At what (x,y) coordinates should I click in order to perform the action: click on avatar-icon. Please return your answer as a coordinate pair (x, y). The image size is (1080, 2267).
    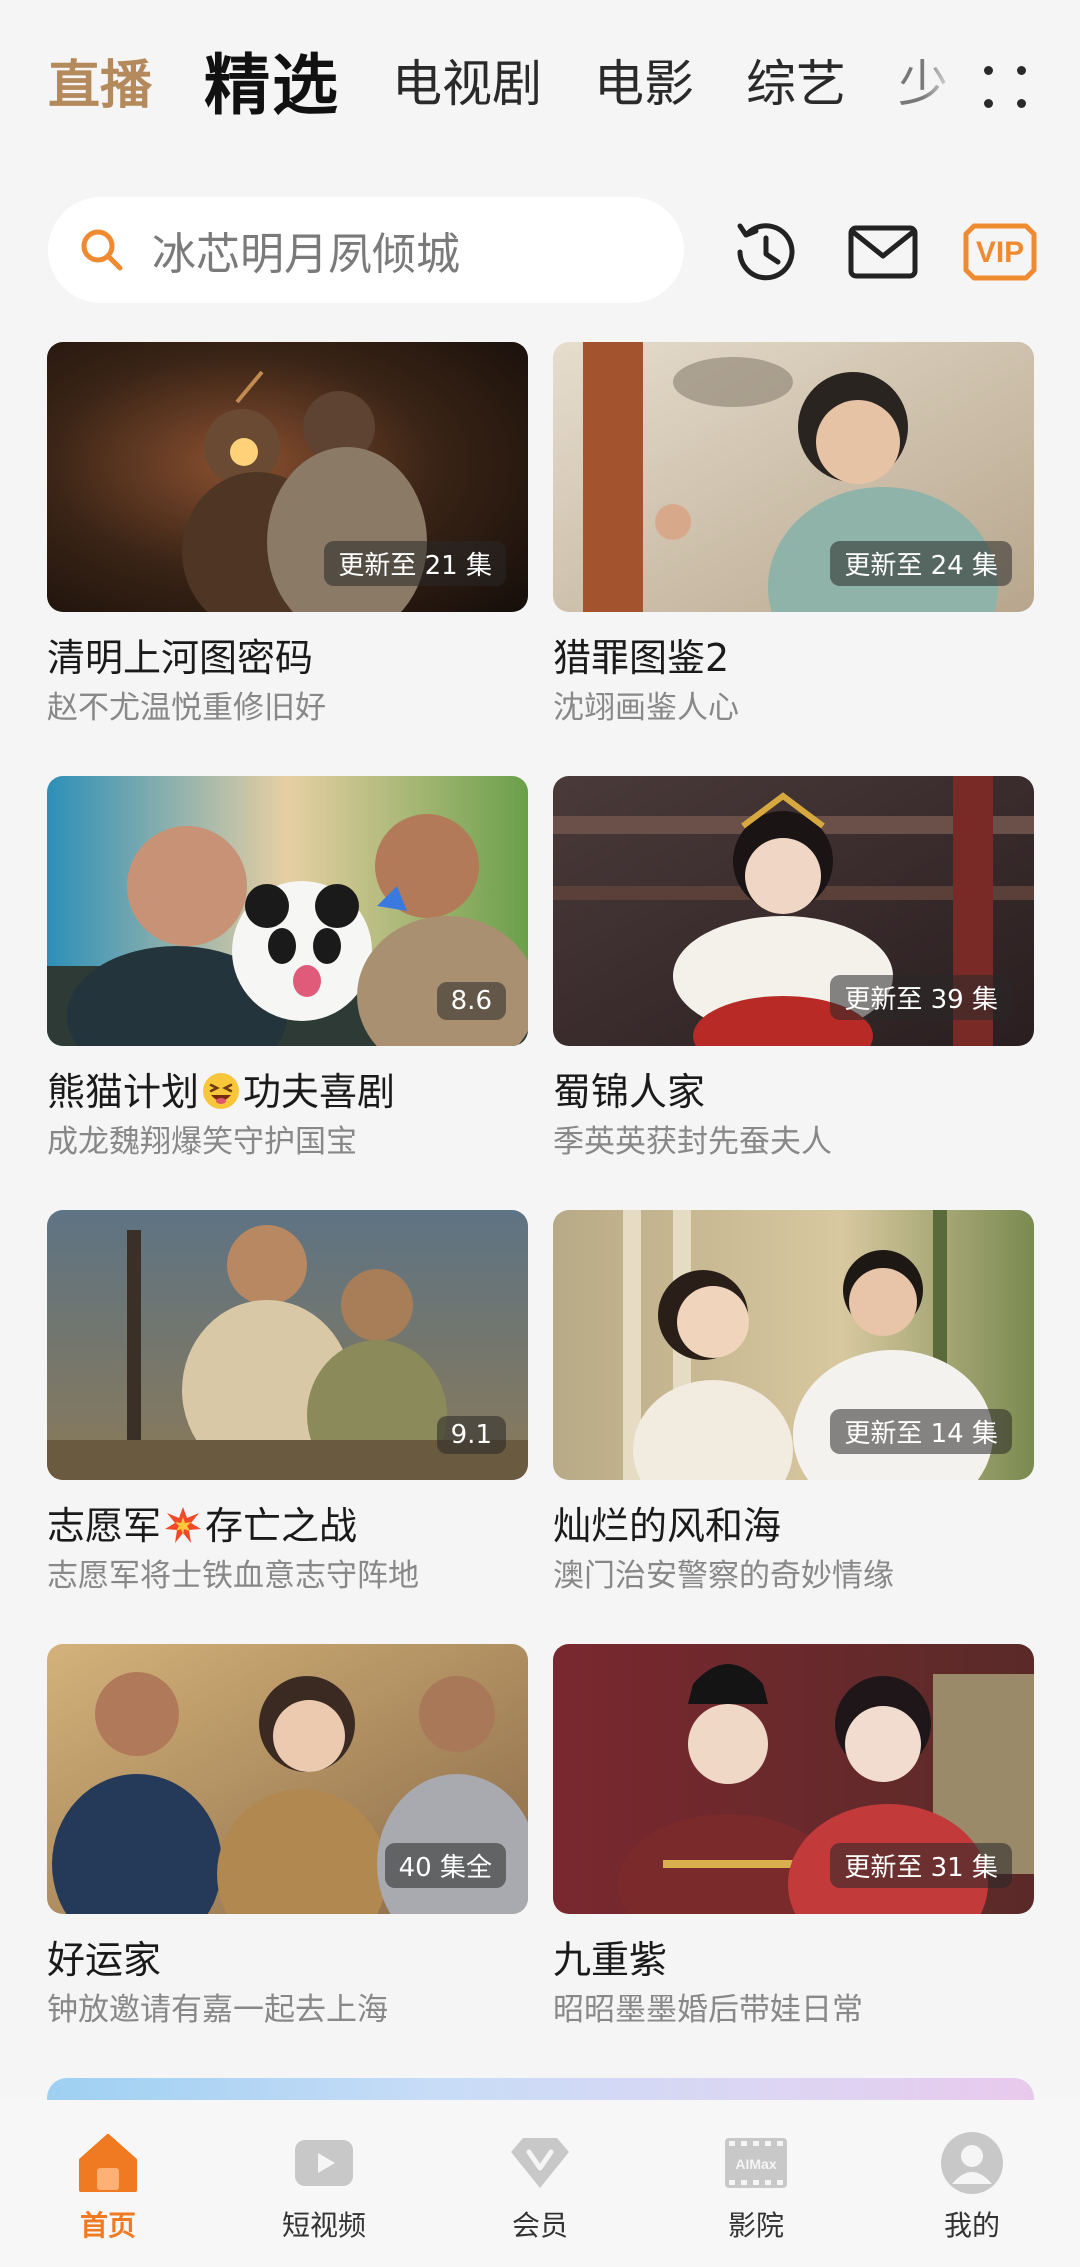
    Looking at the image, I should click on (972, 2163).